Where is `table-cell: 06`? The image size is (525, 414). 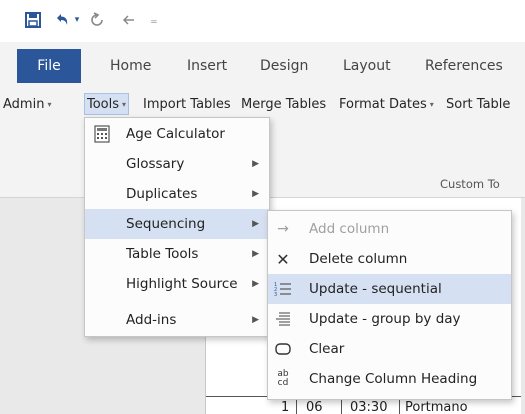
table-cell: 06 is located at coordinates (314, 406).